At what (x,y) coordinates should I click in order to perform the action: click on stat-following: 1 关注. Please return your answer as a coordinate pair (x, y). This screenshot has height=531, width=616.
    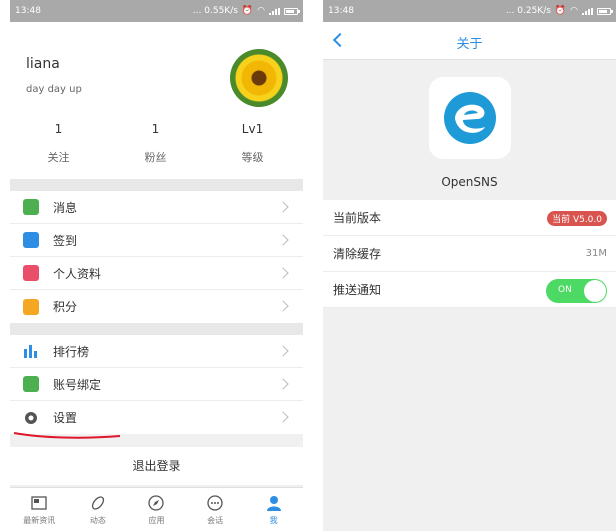
    Looking at the image, I should click on (58, 143).